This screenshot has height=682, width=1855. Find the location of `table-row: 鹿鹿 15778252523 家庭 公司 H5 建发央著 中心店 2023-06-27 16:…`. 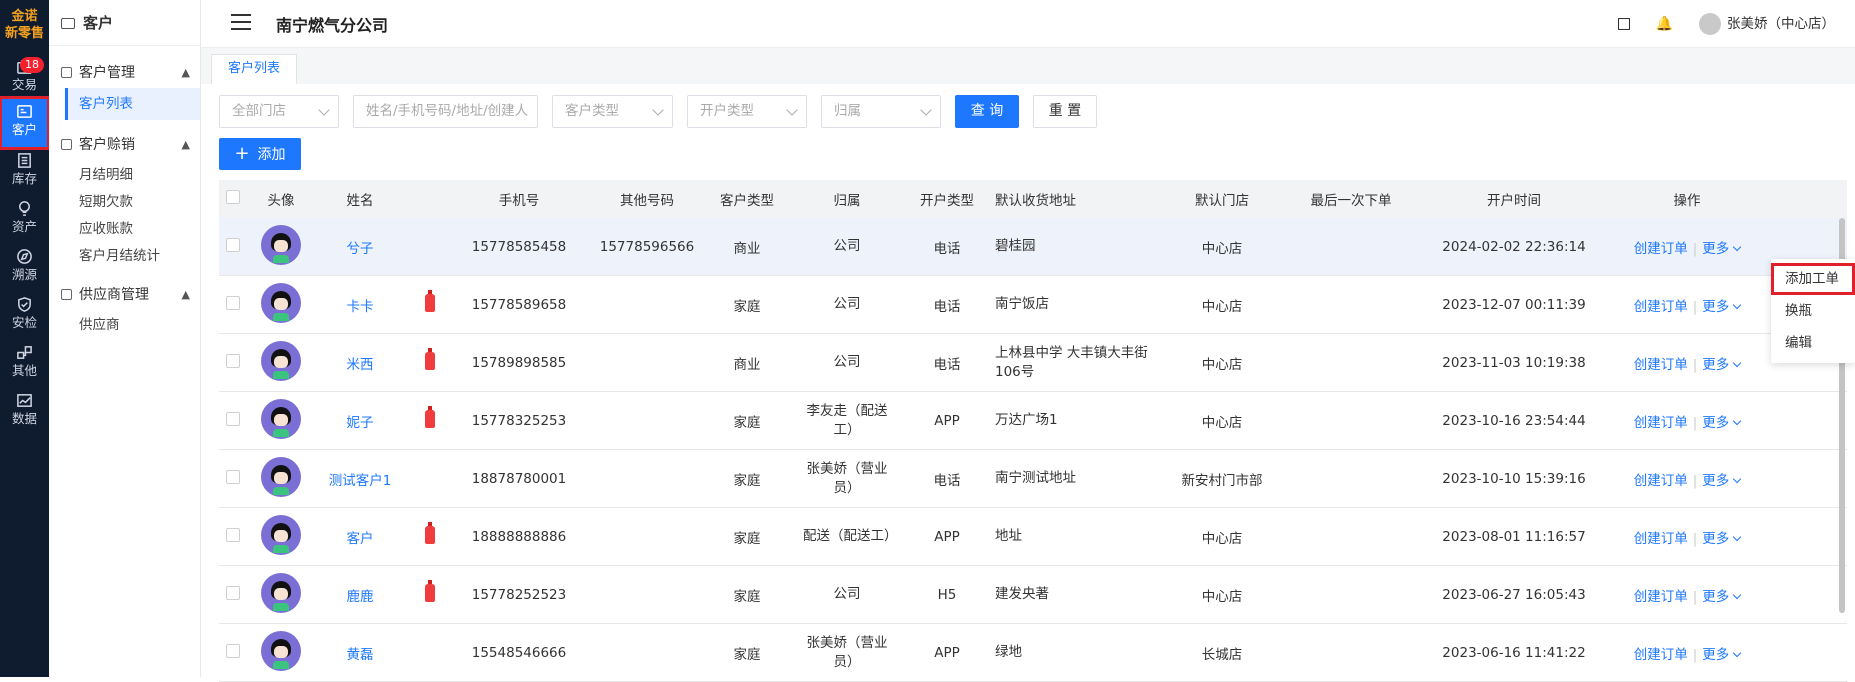

table-row: 鹿鹿 15778252523 家庭 公司 H5 建发央著 中心店 2023-06-27 16:… is located at coordinates (1033, 595).